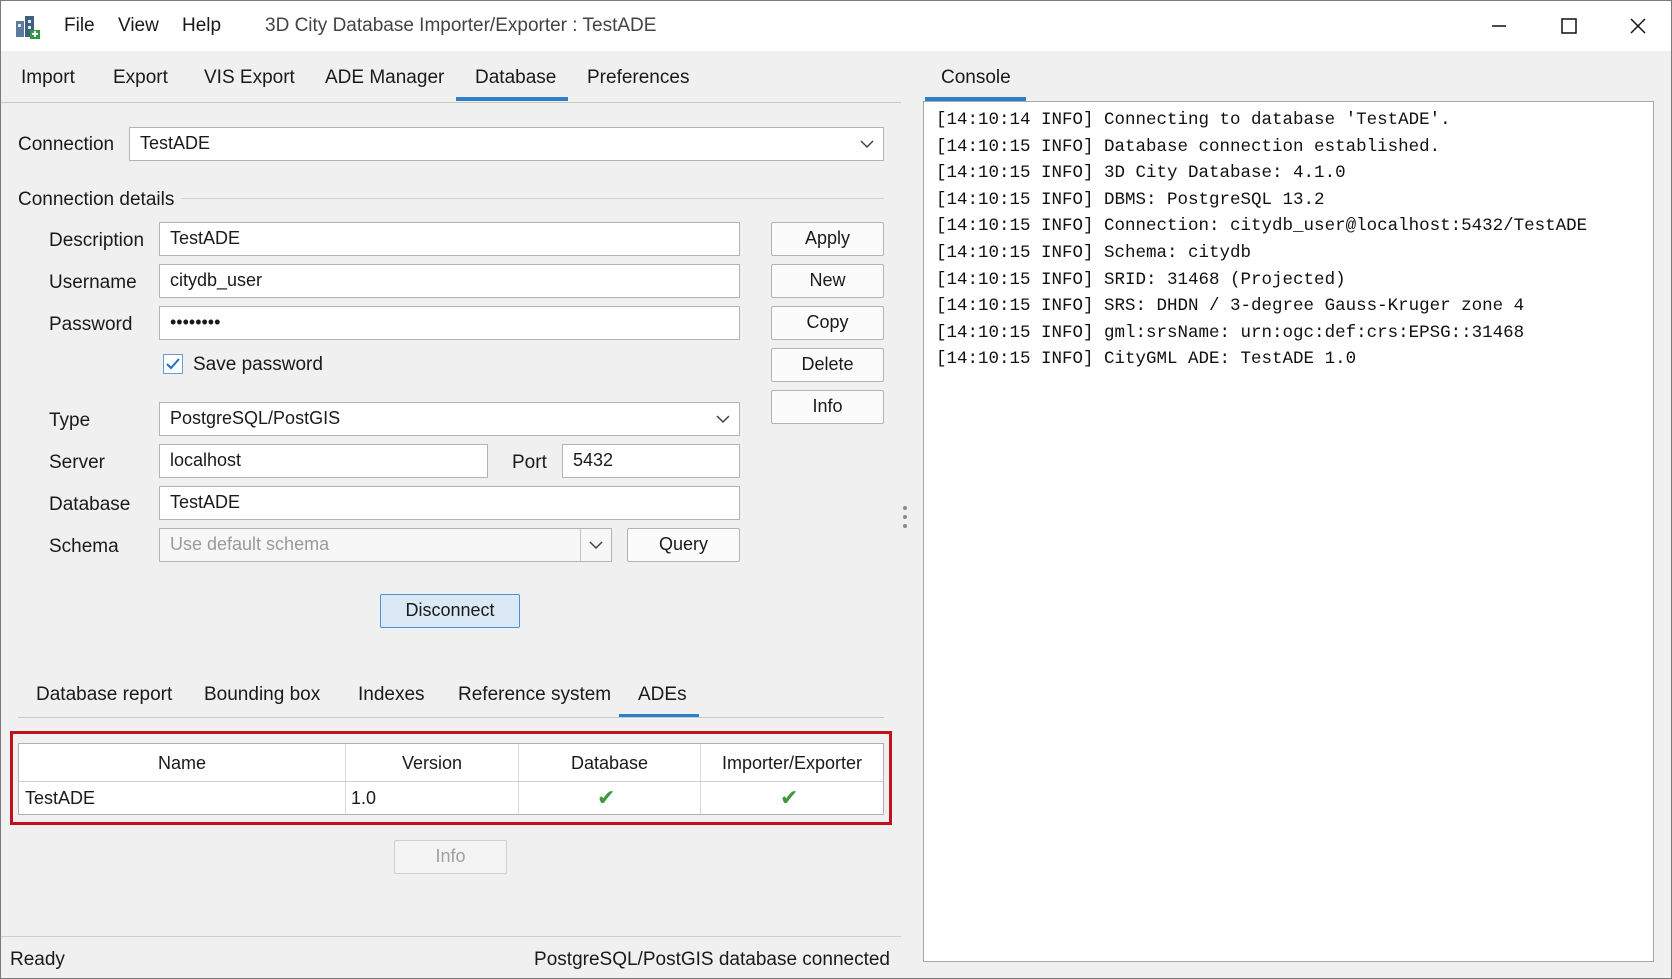 The width and height of the screenshot is (1672, 979). What do you see at coordinates (84, 546) in the screenshot?
I see `schema-label: Schema` at bounding box center [84, 546].